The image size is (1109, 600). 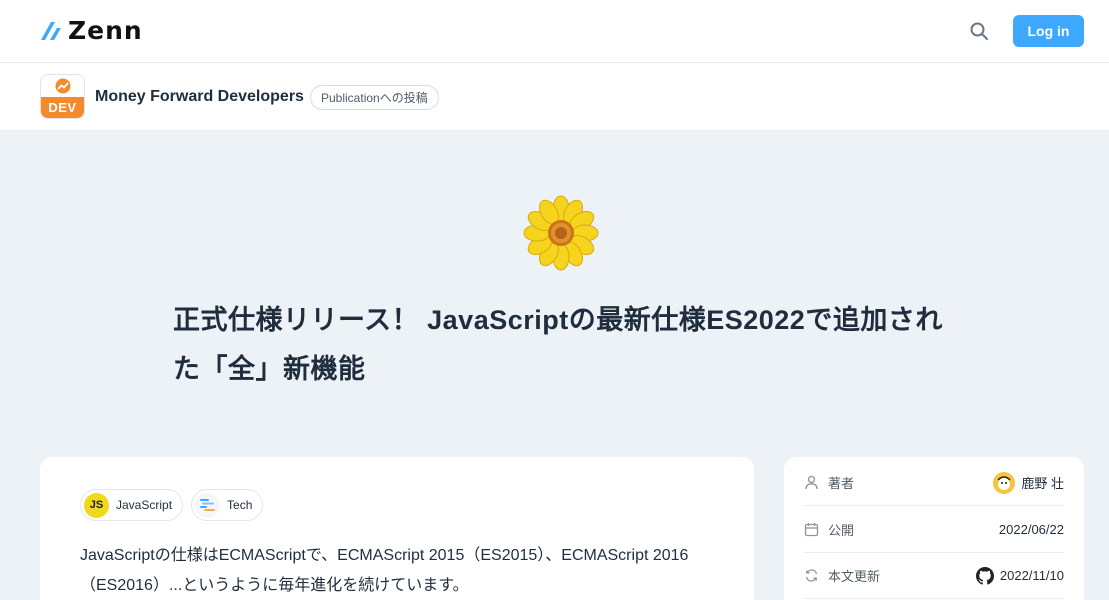 What do you see at coordinates (561, 233) in the screenshot?
I see `sunflower-emoji` at bounding box center [561, 233].